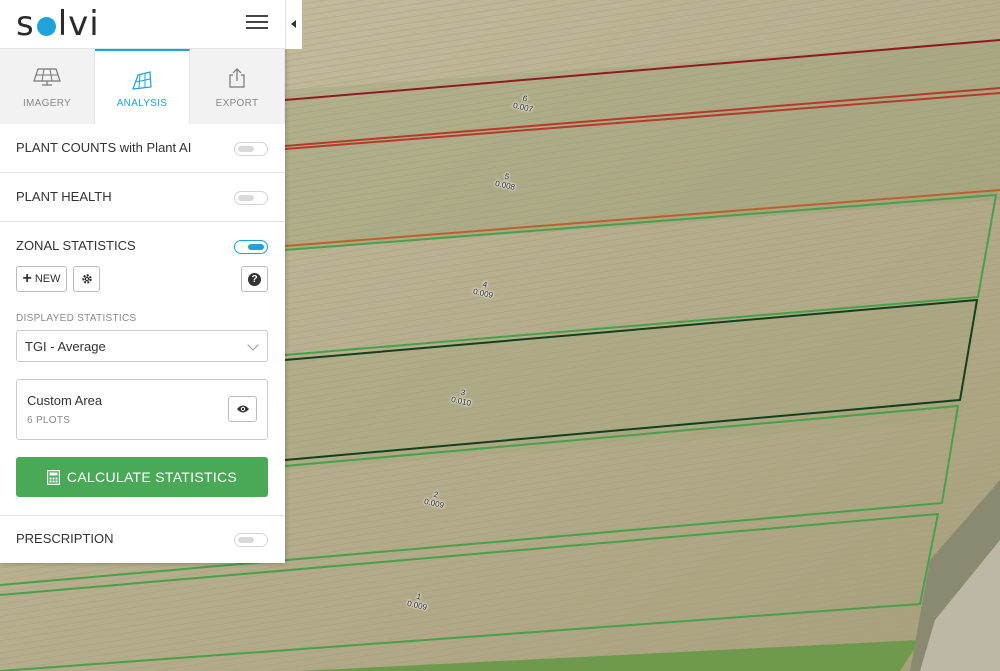  I want to click on calculate-statistics-label: CALCULATE STATISTICS, so click(152, 477).